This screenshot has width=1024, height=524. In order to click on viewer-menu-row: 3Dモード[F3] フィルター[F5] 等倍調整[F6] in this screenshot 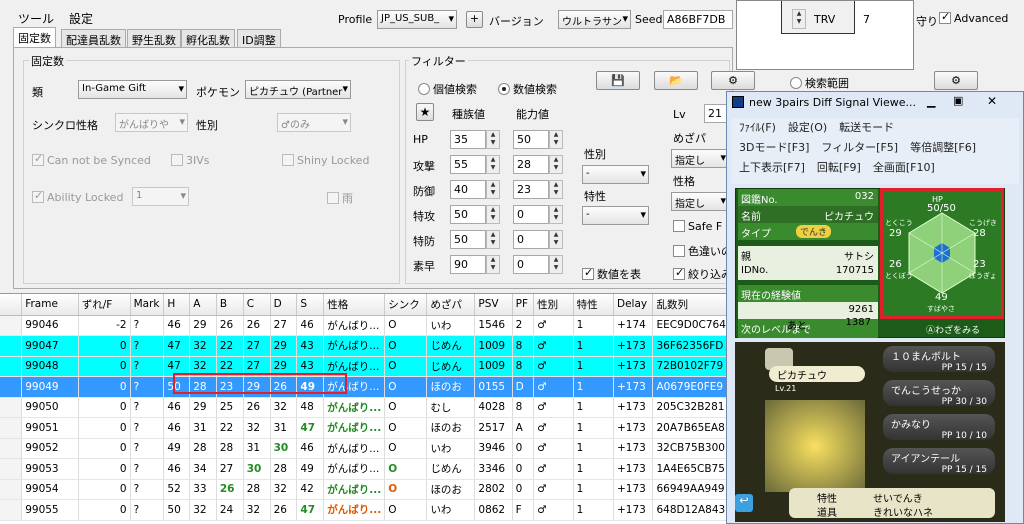, I will do `click(875, 148)`.